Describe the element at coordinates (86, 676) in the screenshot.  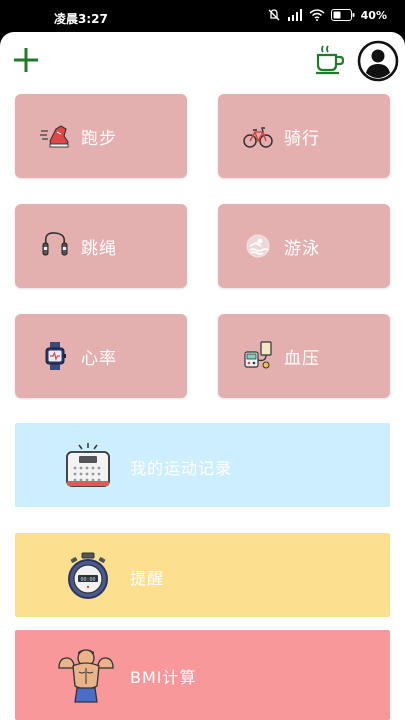
I see `bodybuilder-icon` at that location.